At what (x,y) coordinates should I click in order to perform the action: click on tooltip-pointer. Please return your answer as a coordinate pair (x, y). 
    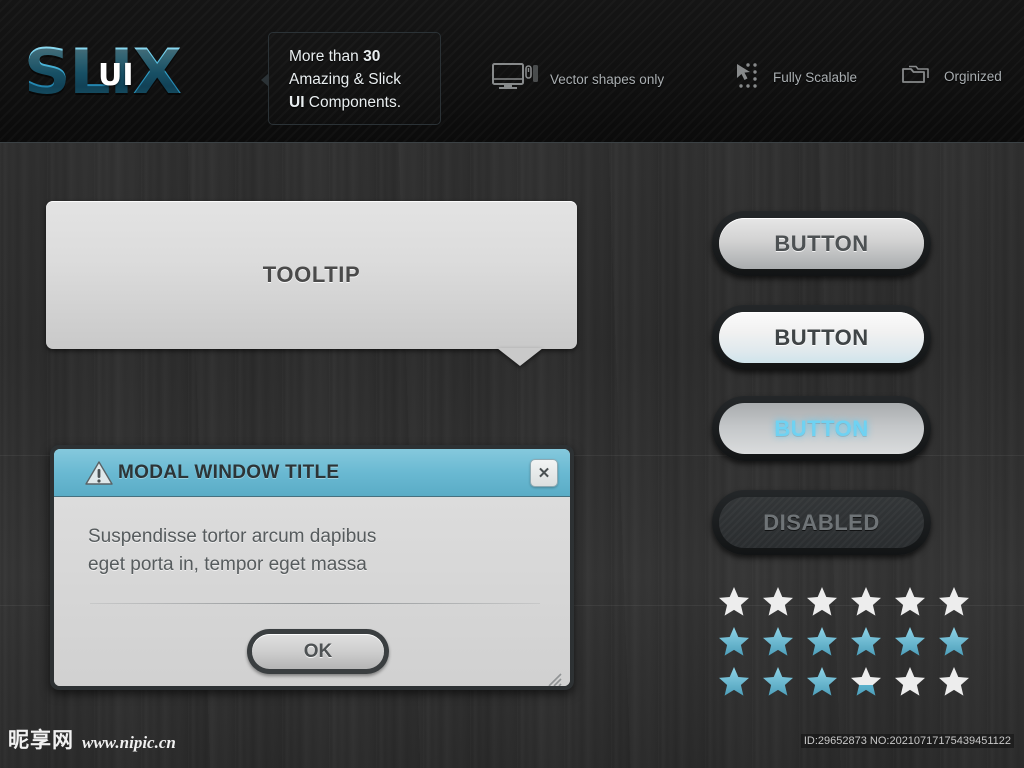
    Looking at the image, I should click on (520, 357).